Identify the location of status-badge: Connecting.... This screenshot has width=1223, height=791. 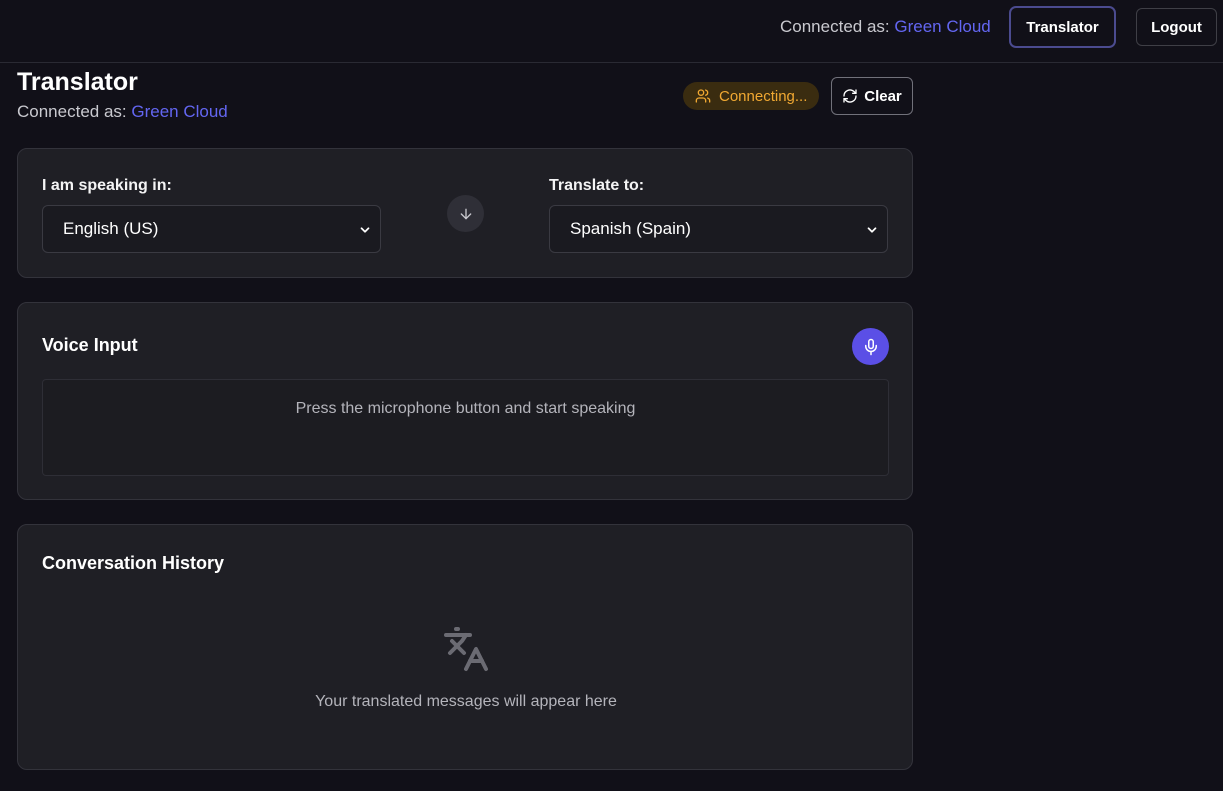
(751, 96).